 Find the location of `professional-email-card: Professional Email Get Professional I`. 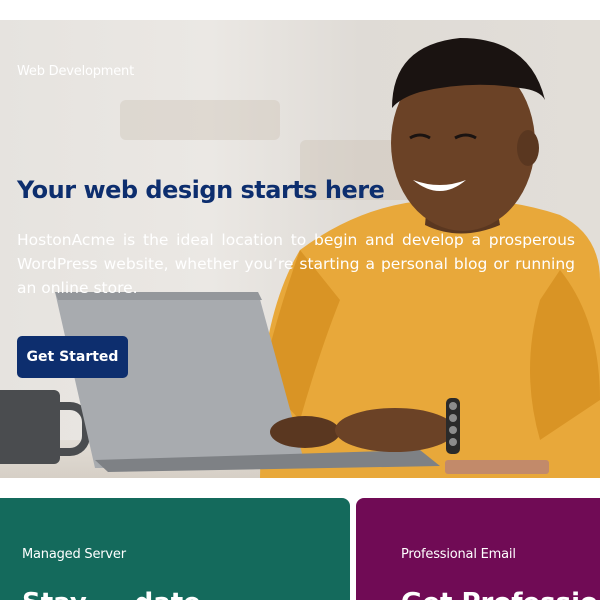

professional-email-card: Professional Email Get Professional I is located at coordinates (478, 549).